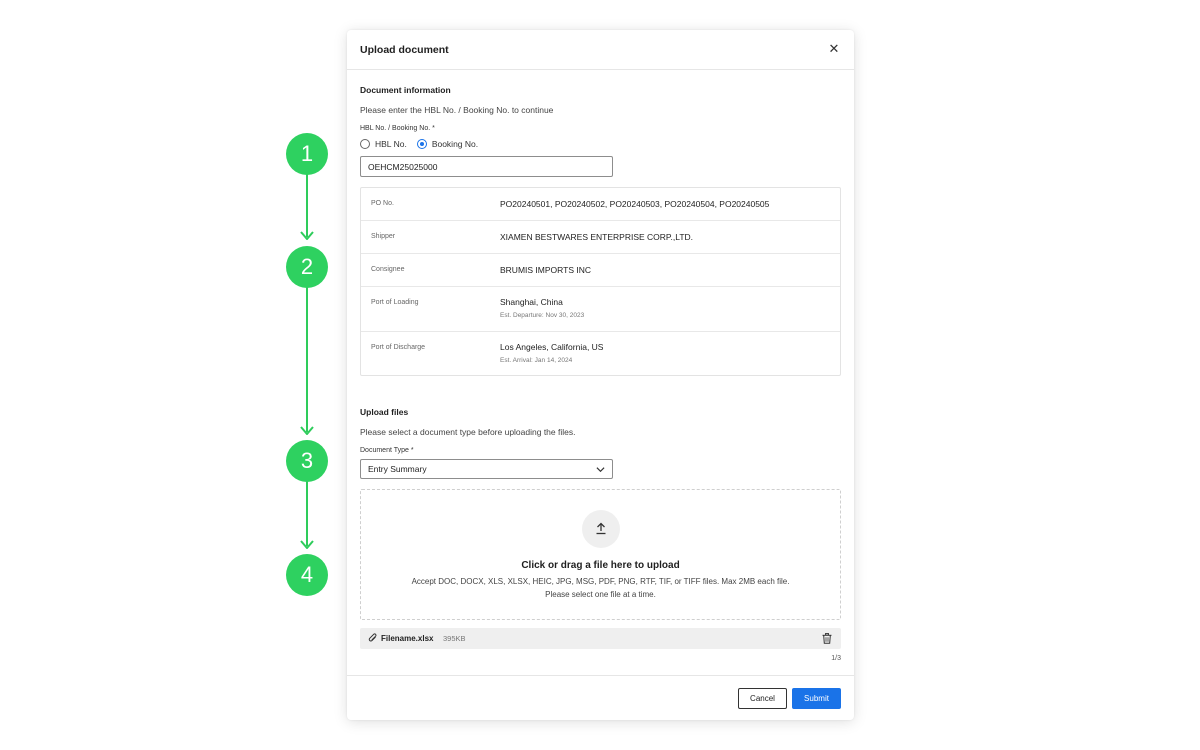 This screenshot has width=1200, height=750. I want to click on close-icon: ✕, so click(834, 48).